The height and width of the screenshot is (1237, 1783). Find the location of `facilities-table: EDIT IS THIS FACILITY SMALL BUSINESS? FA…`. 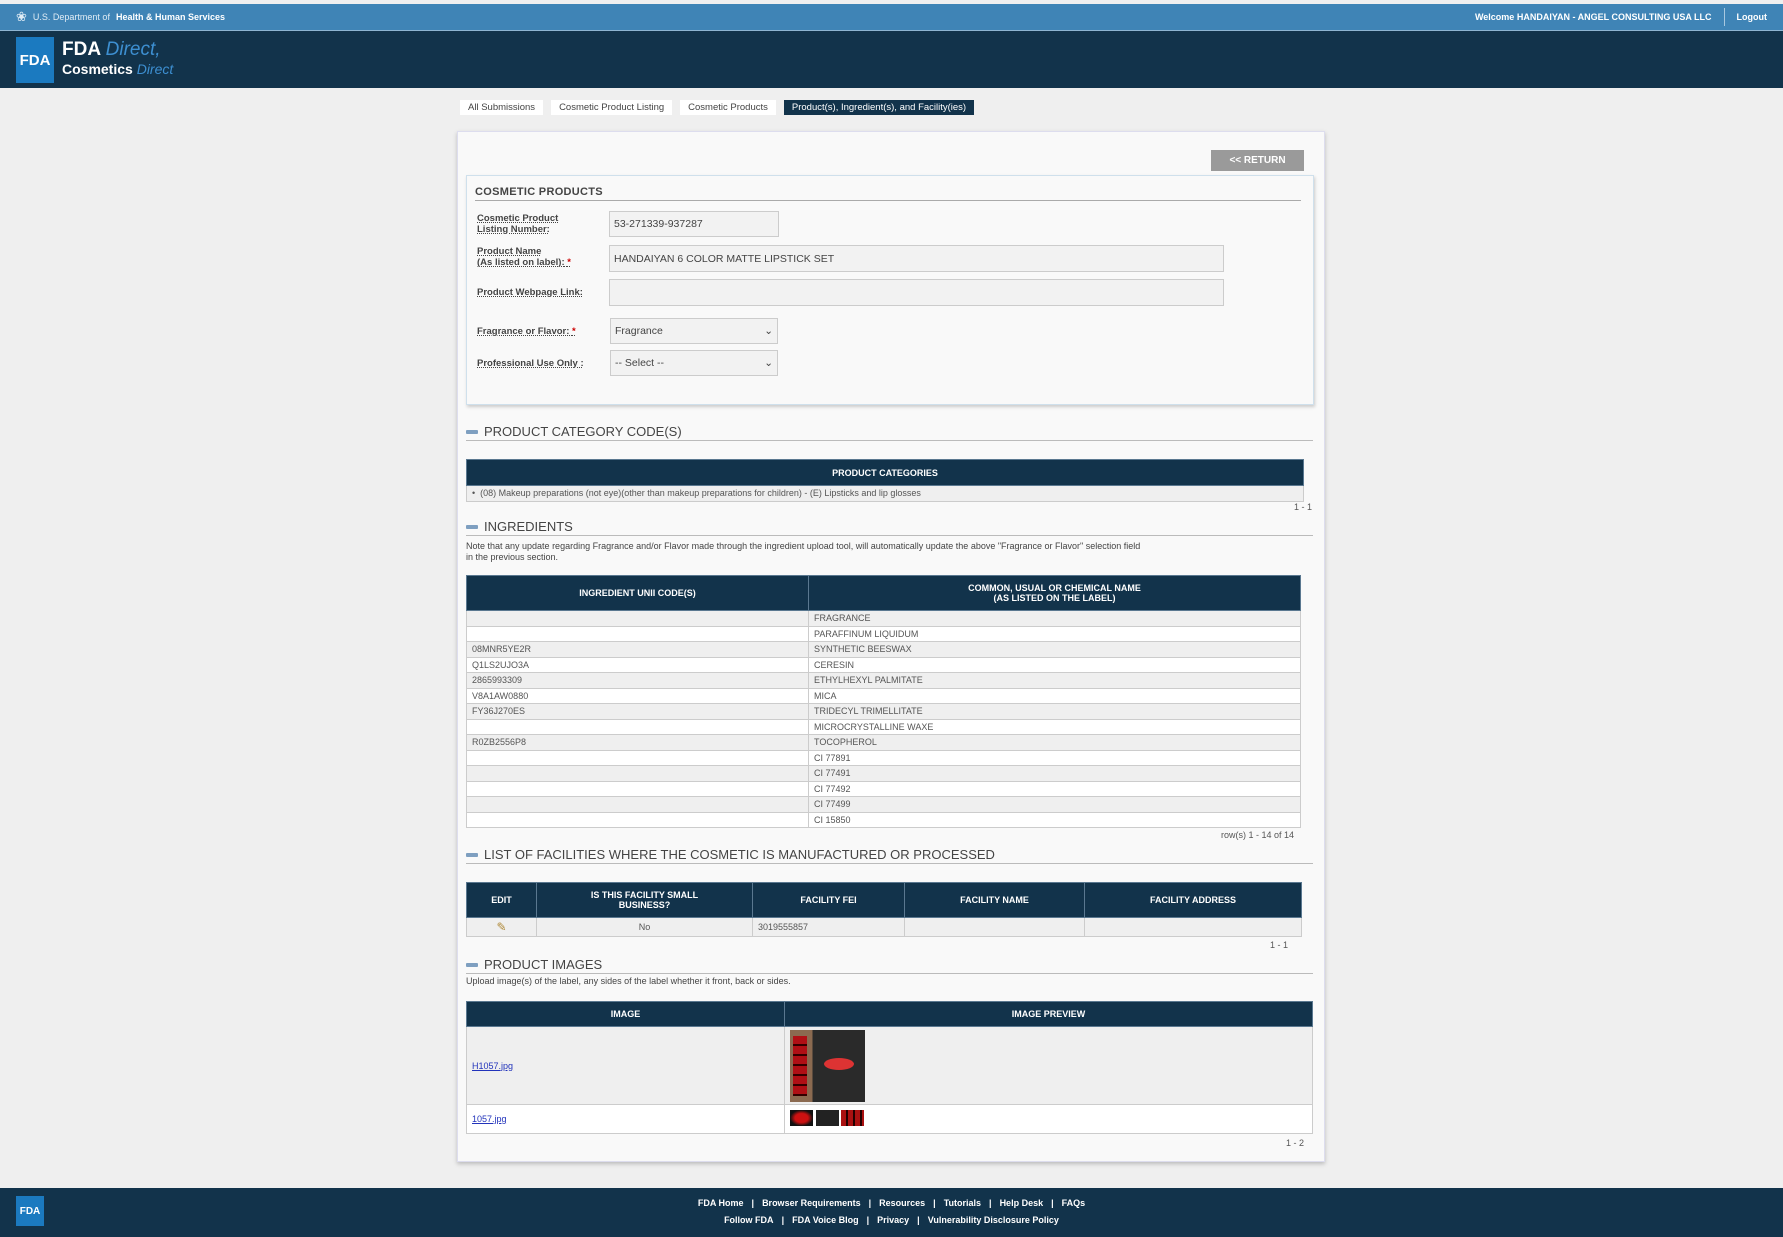

facilities-table: EDIT IS THIS FACILITY SMALL BUSINESS? FA… is located at coordinates (884, 909).